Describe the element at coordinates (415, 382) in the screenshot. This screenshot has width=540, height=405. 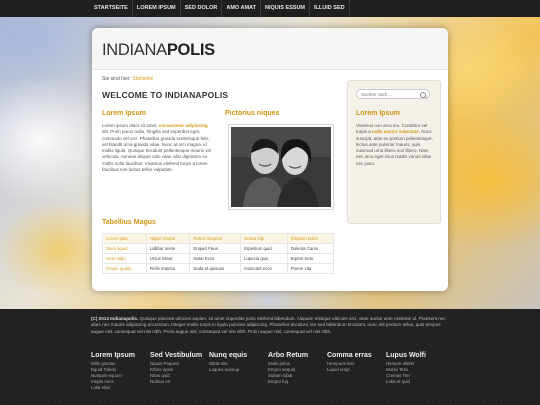
I see `footer-link: Luka et quid` at that location.